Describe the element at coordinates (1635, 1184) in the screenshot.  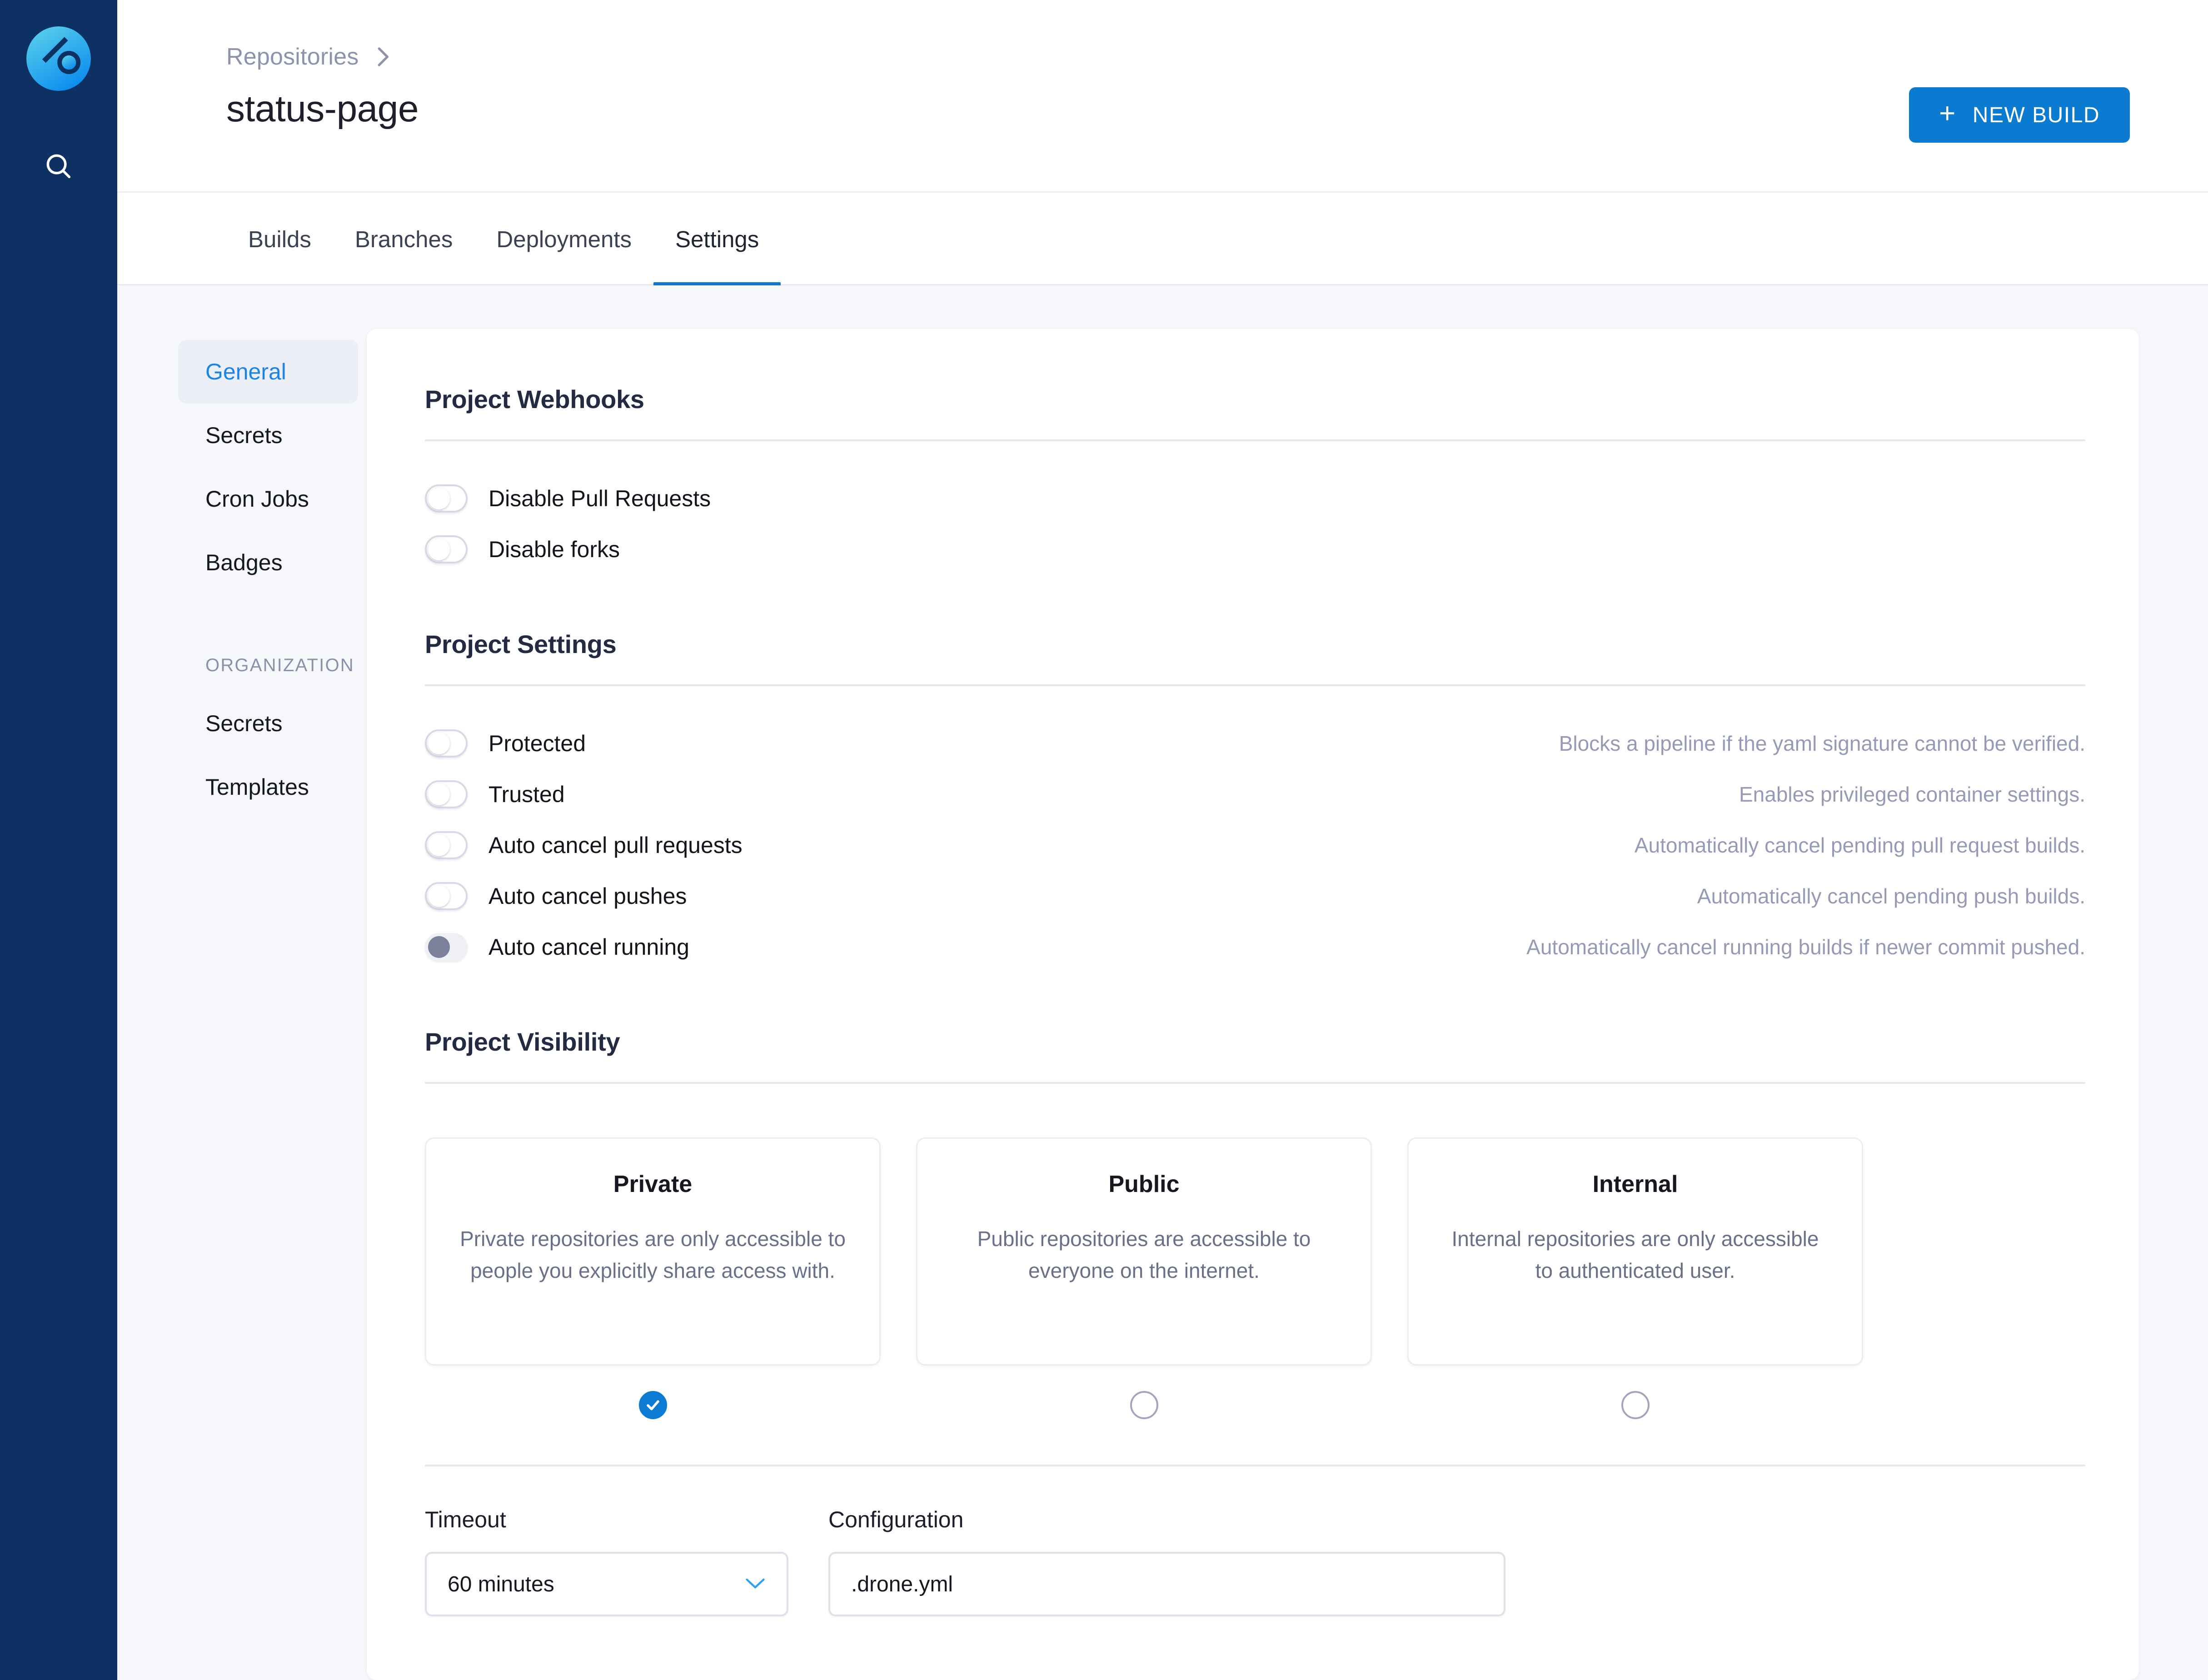
I see `visibility-name-internal: Internal` at that location.